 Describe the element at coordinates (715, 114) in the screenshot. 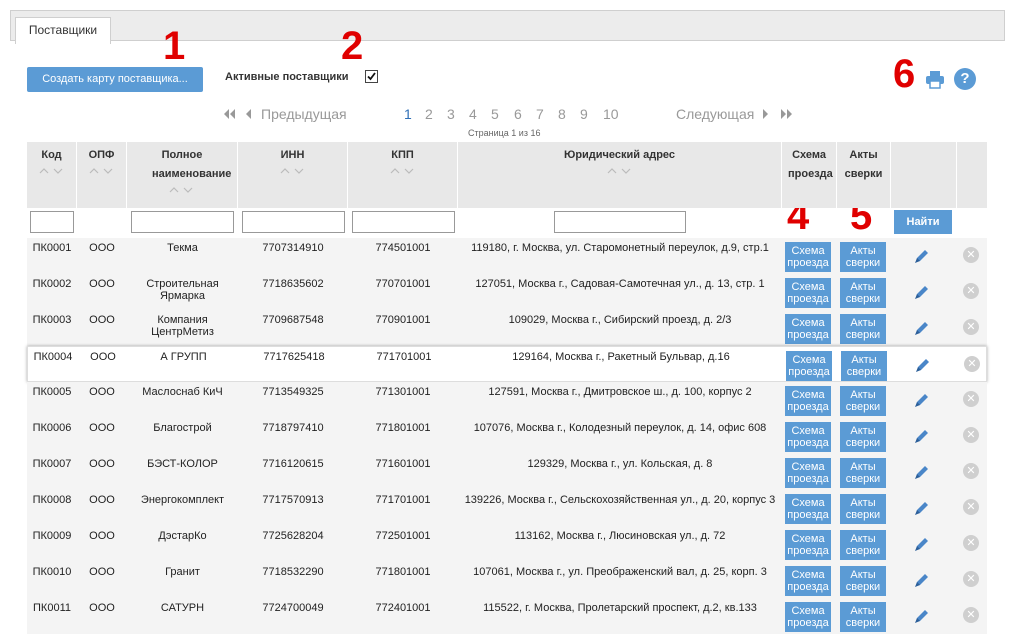

I see `next-page-link: Следующая` at that location.